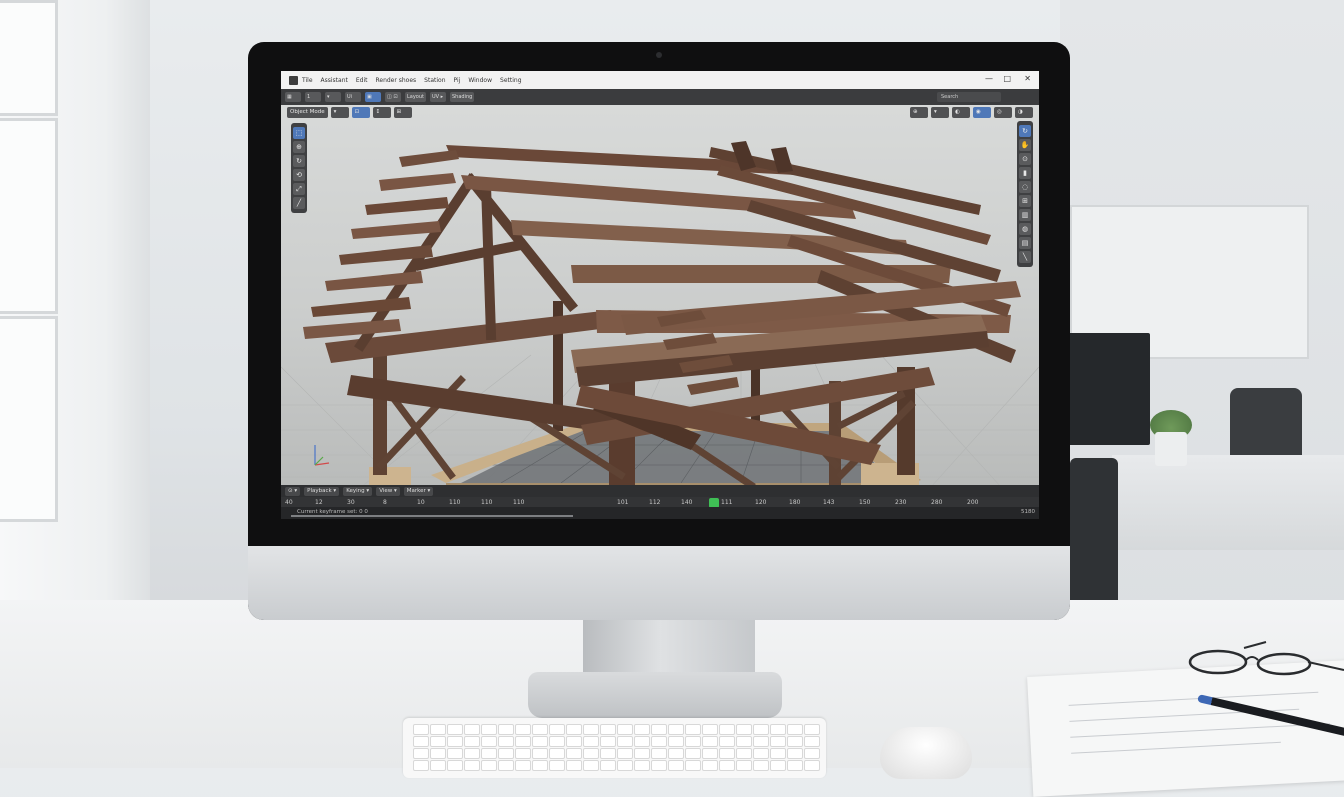  I want to click on paint-icon: ◍, so click(1025, 229).